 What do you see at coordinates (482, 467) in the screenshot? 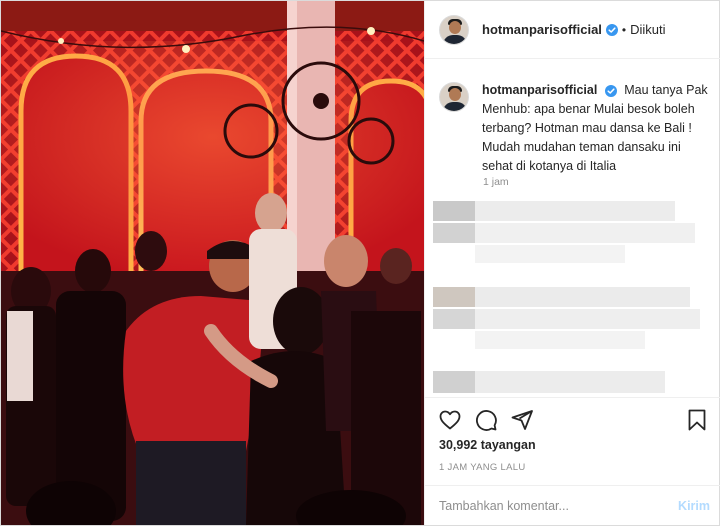
I see `post-timestamp: 1 JAM YANG LALU` at bounding box center [482, 467].